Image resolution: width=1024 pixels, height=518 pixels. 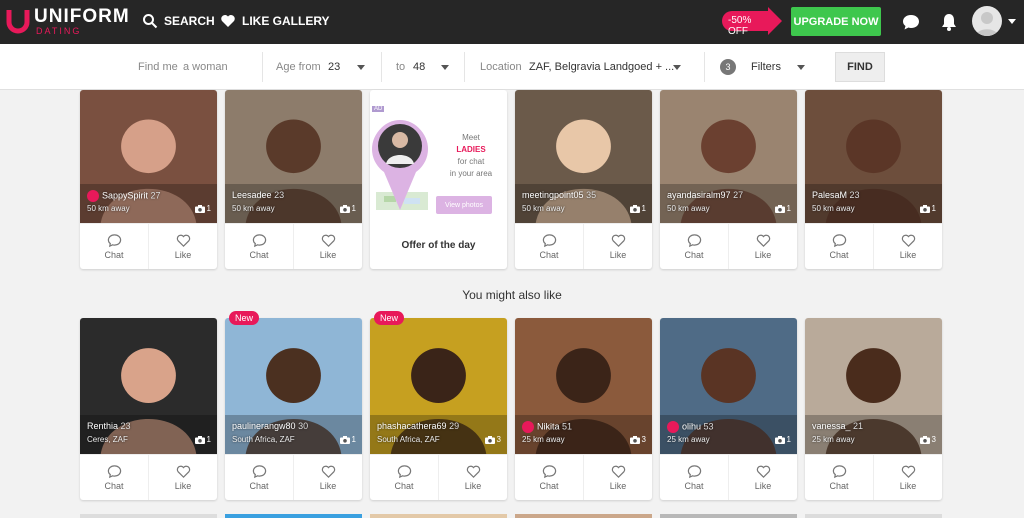 I want to click on profile-photo-wrapper: olihu 53 25 km away 1, so click(x=728, y=386).